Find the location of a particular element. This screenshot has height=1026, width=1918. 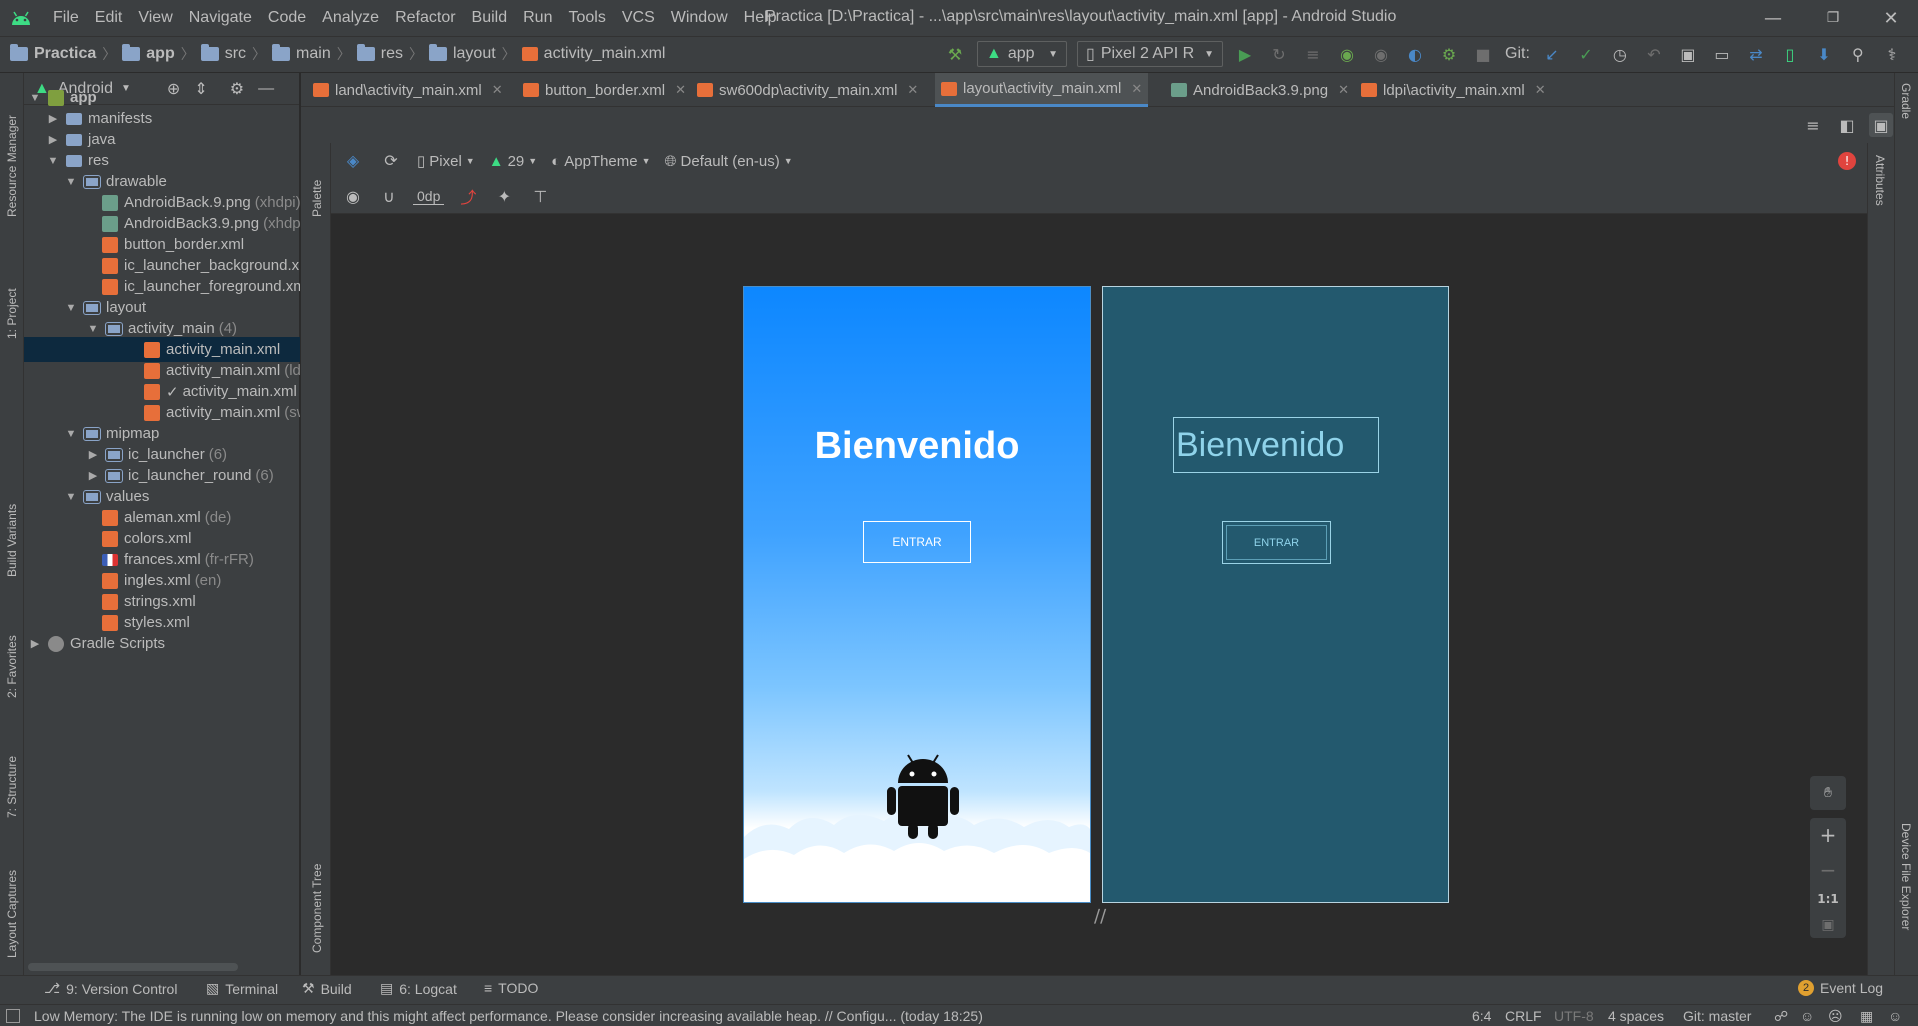

tab-layout-activity-main: layout\activity_main.xml ✕ is located at coordinates (1042, 90).